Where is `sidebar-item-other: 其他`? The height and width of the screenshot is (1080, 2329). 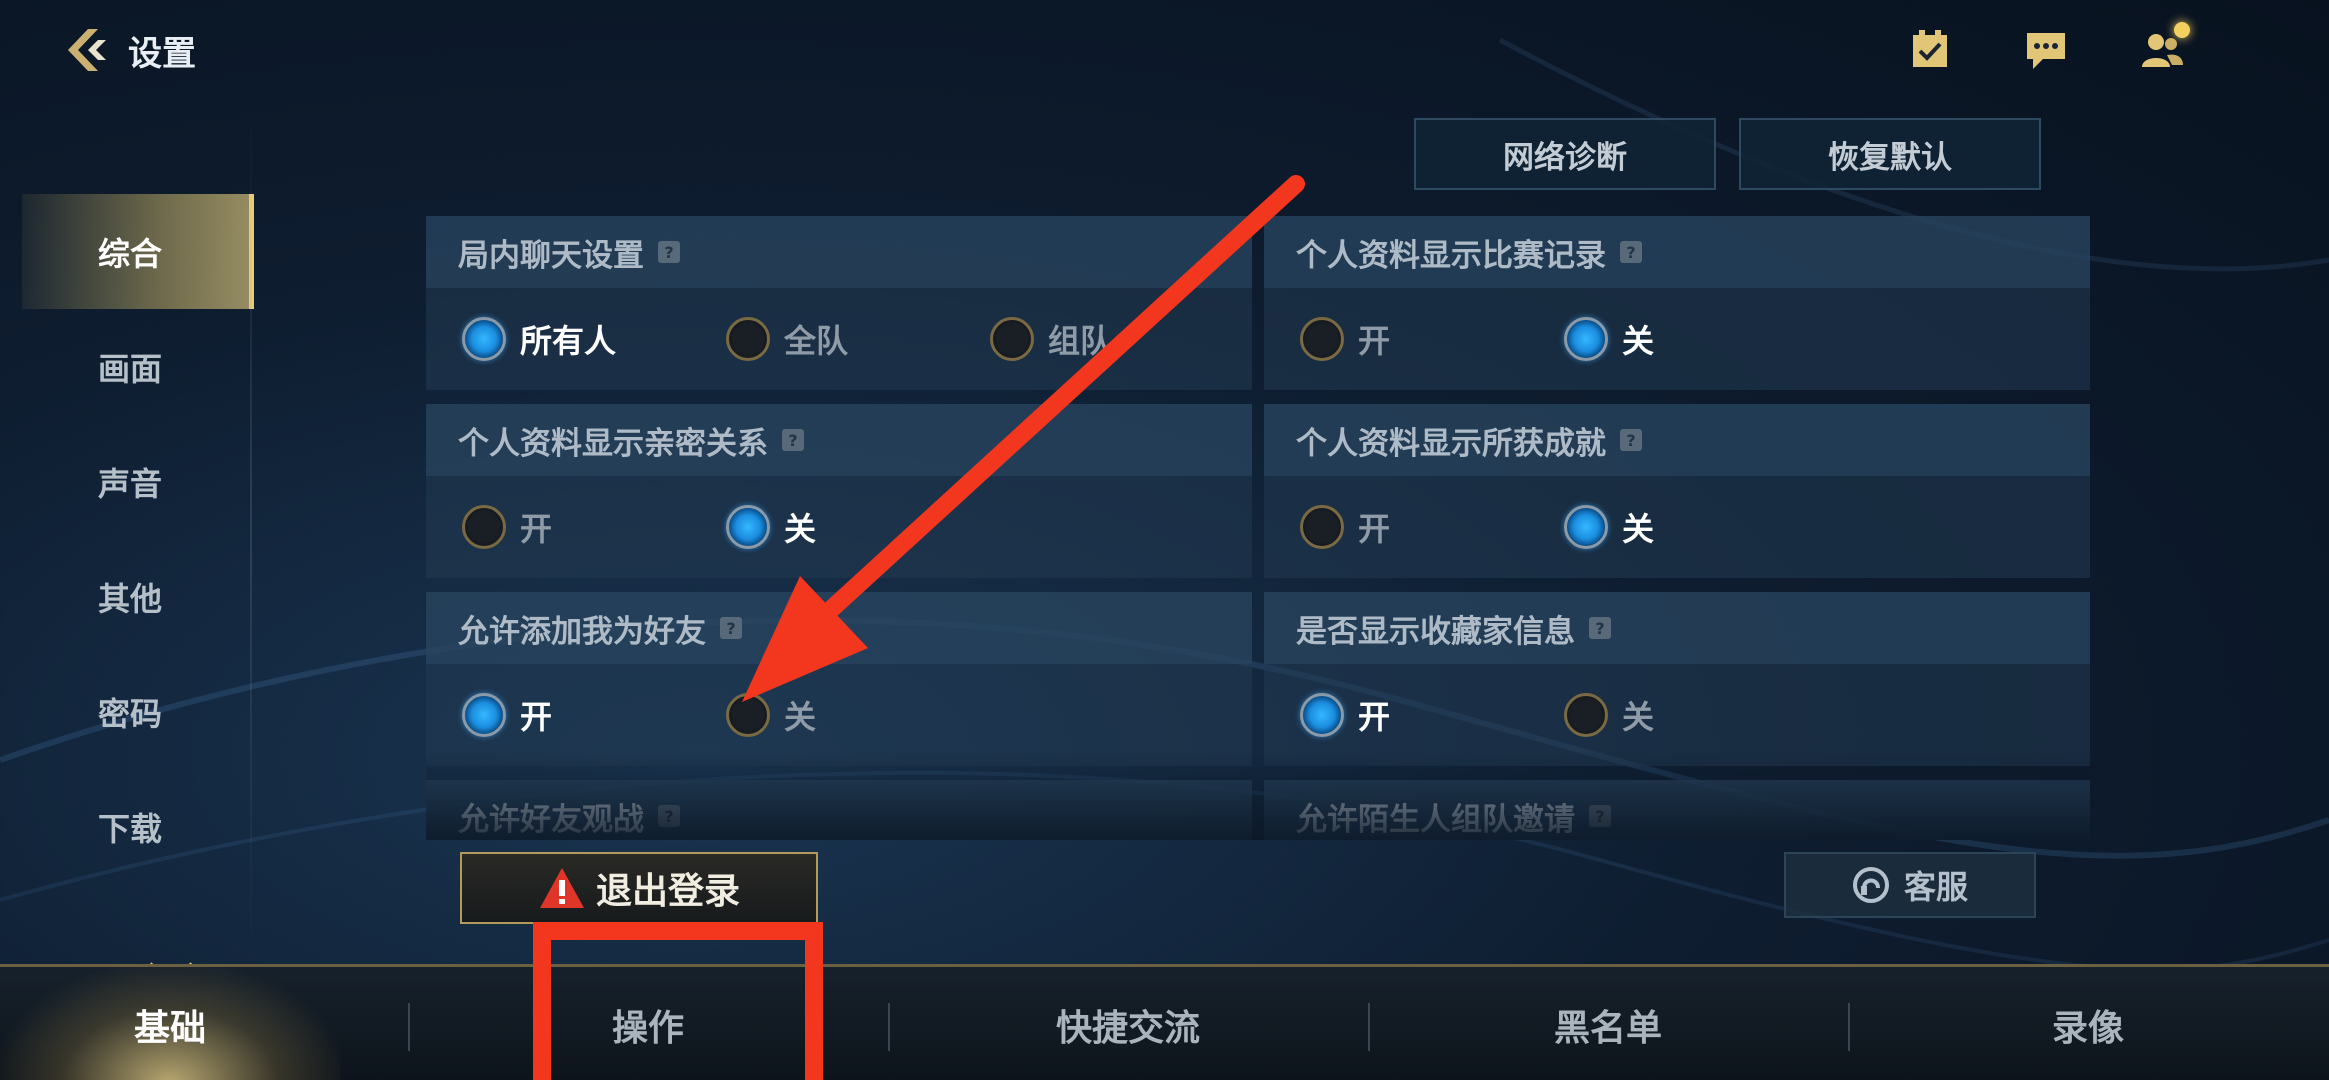 sidebar-item-other: 其他 is located at coordinates (138, 596).